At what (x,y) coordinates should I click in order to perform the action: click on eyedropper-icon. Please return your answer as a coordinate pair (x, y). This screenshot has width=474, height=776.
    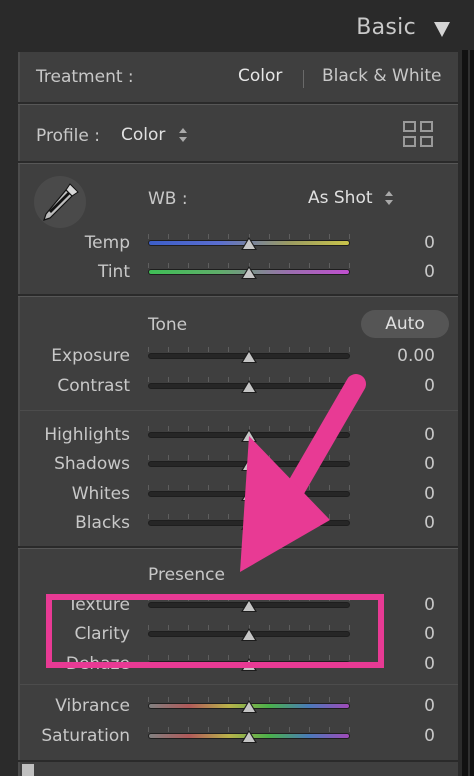
    Looking at the image, I should click on (61, 202).